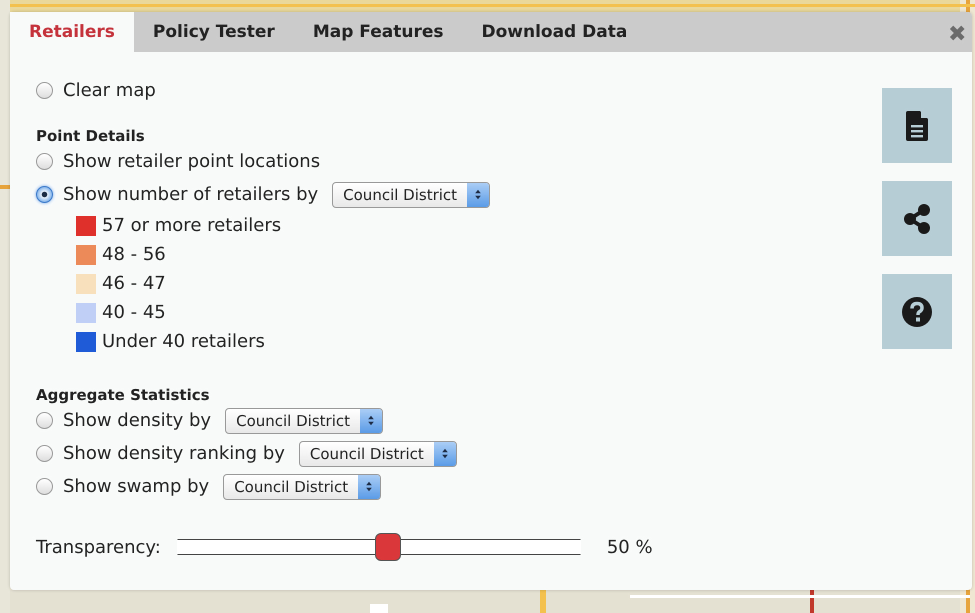 The height and width of the screenshot is (613, 975). Describe the element at coordinates (109, 90) in the screenshot. I see `option-label: Clear map` at that location.